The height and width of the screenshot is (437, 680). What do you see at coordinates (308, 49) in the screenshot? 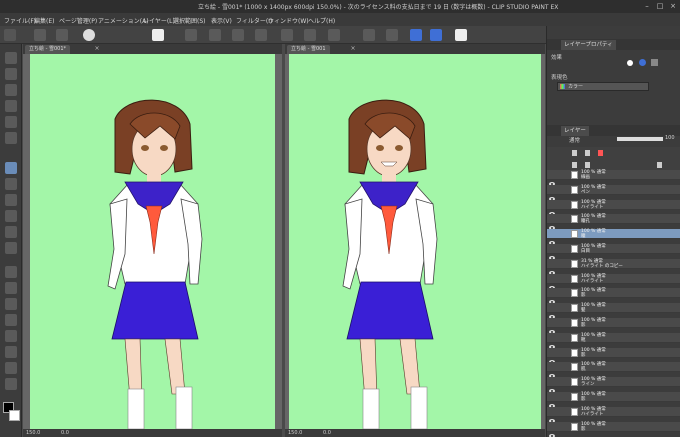
I see `canvas-tab-right: 立ち絵 - 雪001` at bounding box center [308, 49].